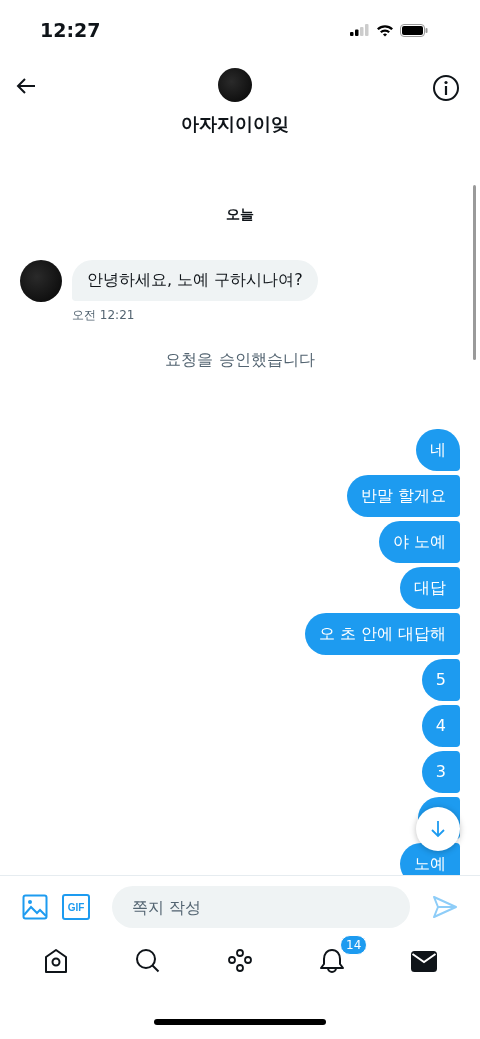  Describe the element at coordinates (419, 542) in the screenshot. I see `message-bubble: 야 노예` at that location.